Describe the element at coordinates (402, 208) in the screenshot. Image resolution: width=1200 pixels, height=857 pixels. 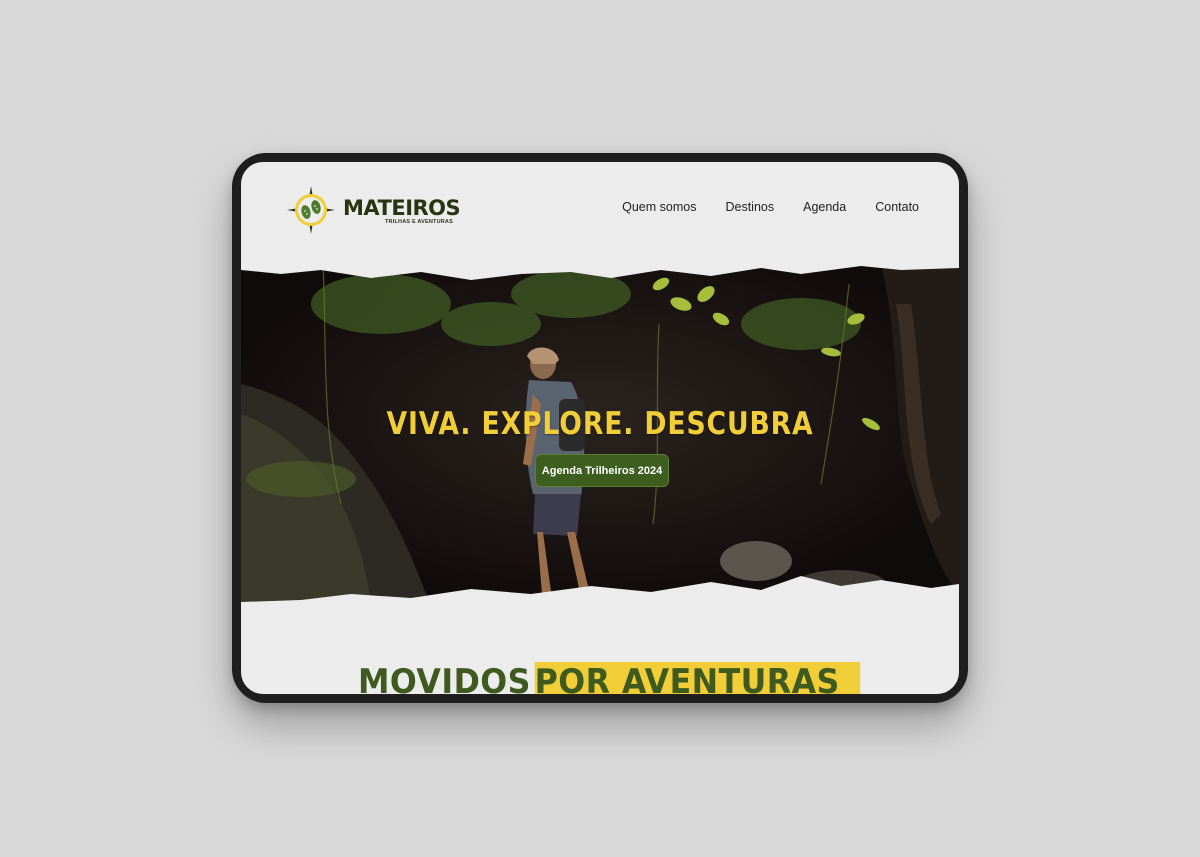
I see `brand-name: MATEIROS` at that location.